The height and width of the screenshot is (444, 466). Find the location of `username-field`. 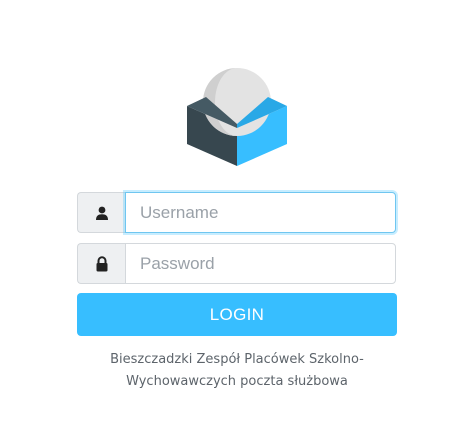

username-field is located at coordinates (236, 212).